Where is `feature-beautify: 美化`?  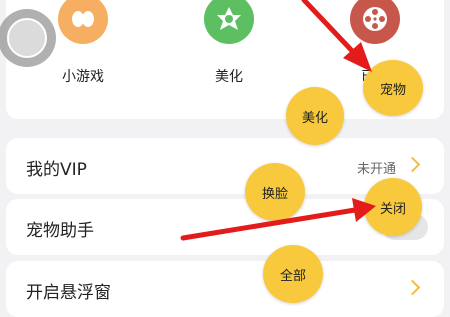 feature-beautify: 美化 is located at coordinates (229, 43).